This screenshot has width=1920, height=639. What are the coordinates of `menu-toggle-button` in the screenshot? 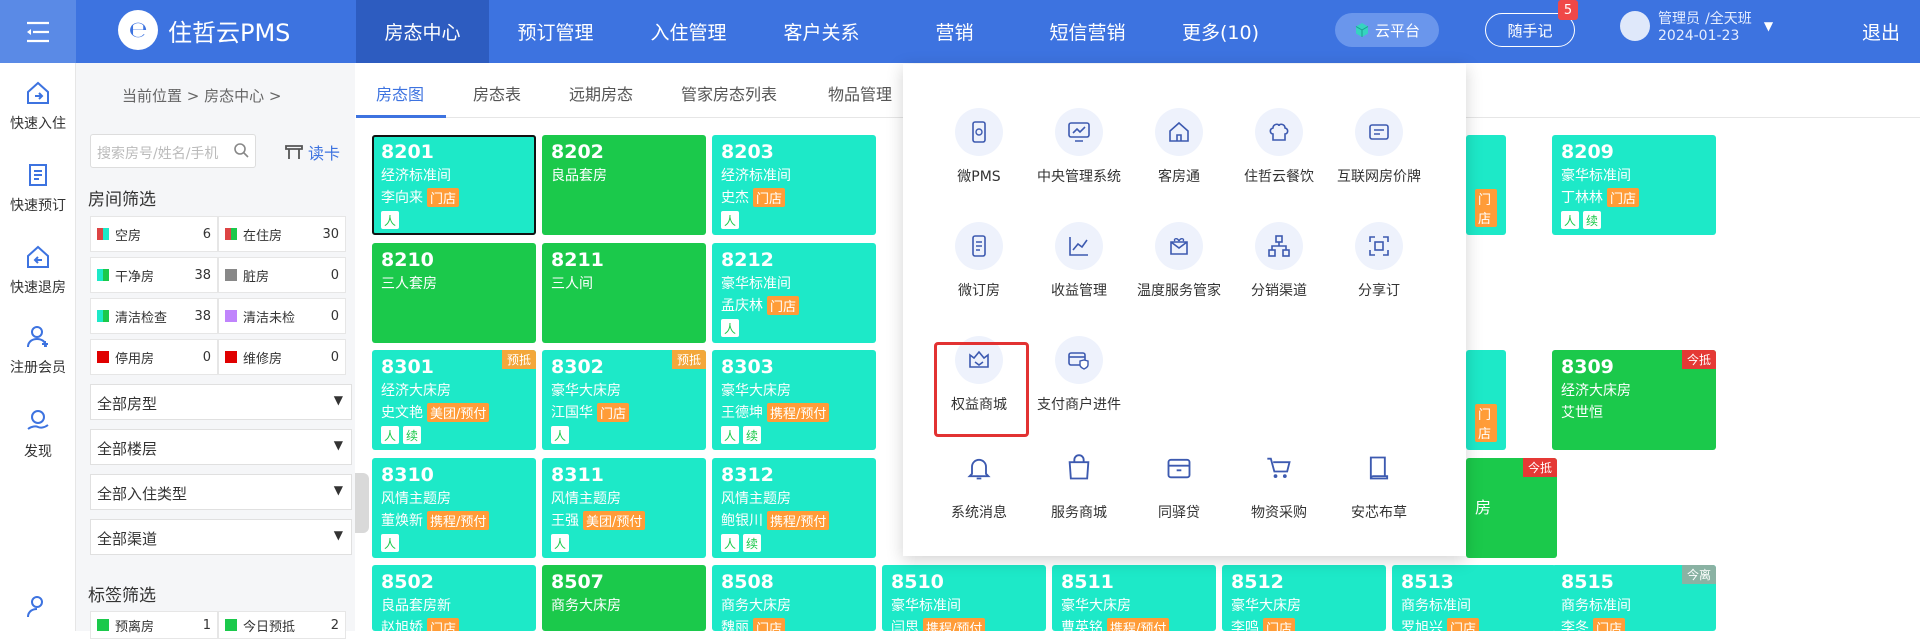 It's located at (38, 31).